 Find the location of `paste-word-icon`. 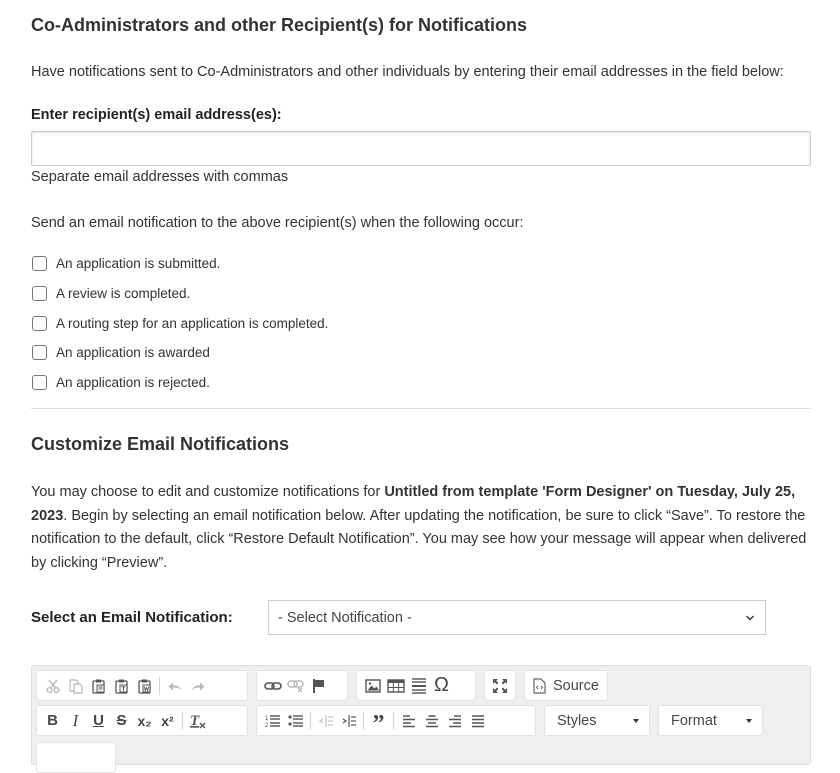

paste-word-icon is located at coordinates (144, 686).